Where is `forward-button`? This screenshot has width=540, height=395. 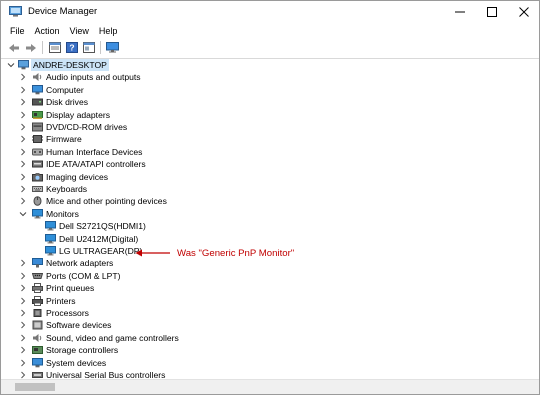
forward-button is located at coordinates (30, 48).